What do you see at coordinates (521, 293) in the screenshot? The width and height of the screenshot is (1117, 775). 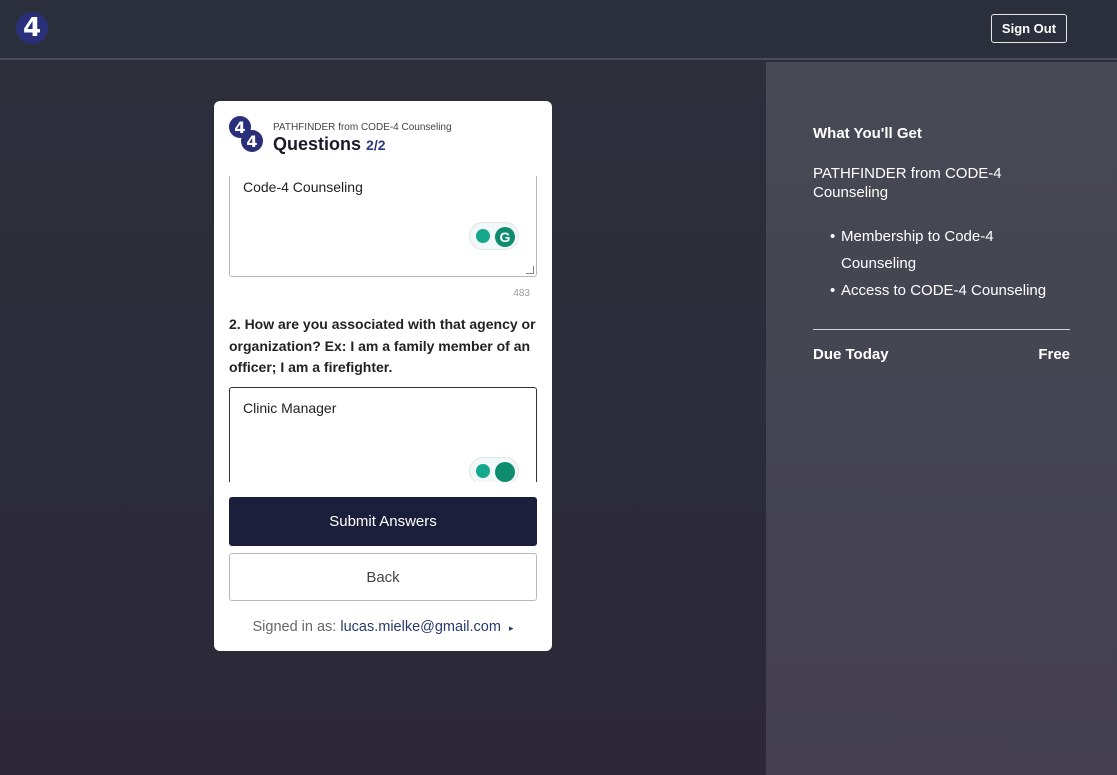 I see `character-counter: 483` at bounding box center [521, 293].